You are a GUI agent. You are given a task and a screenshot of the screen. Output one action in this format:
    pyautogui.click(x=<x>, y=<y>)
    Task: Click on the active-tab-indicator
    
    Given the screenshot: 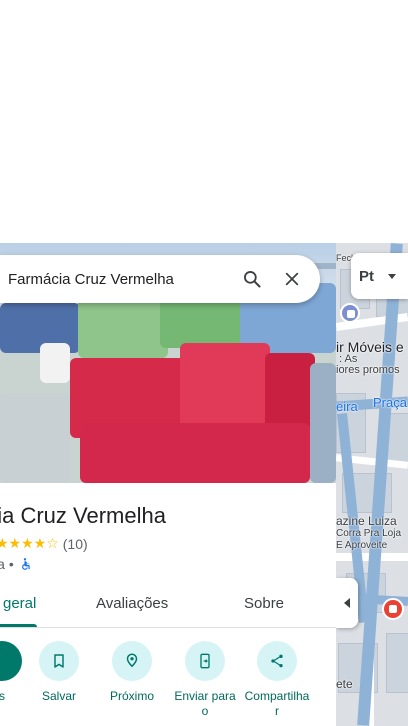 What is the action you would take?
    pyautogui.click(x=18, y=625)
    